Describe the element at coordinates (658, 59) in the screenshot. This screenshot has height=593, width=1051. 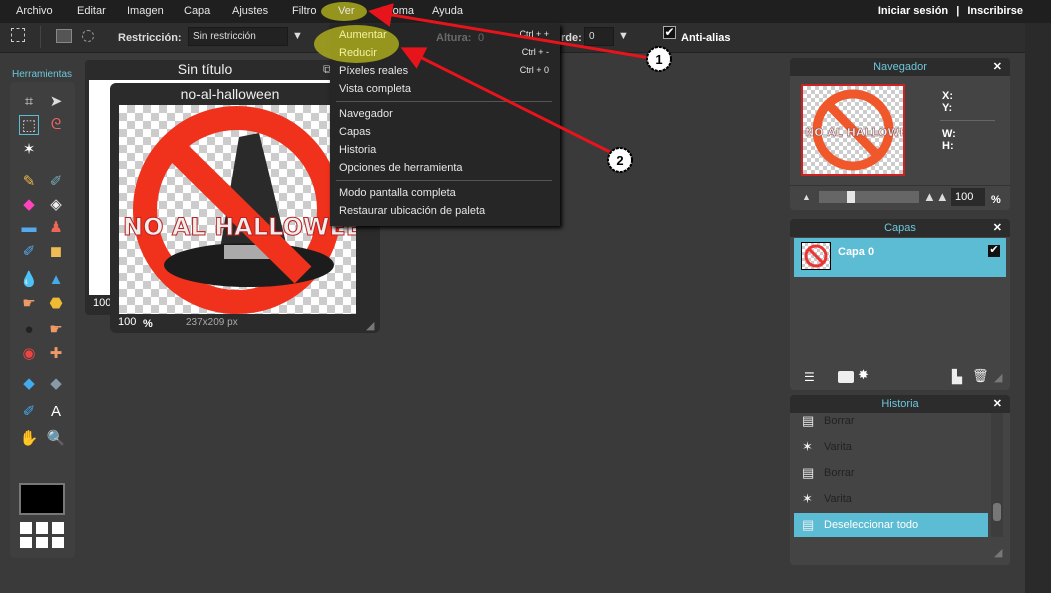
I see `callout-1-label: 1` at that location.